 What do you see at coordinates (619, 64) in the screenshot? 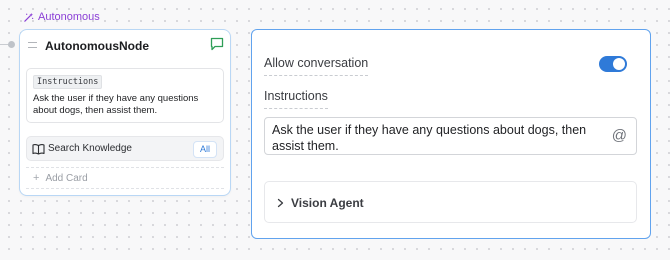
I see `toggle-knob` at bounding box center [619, 64].